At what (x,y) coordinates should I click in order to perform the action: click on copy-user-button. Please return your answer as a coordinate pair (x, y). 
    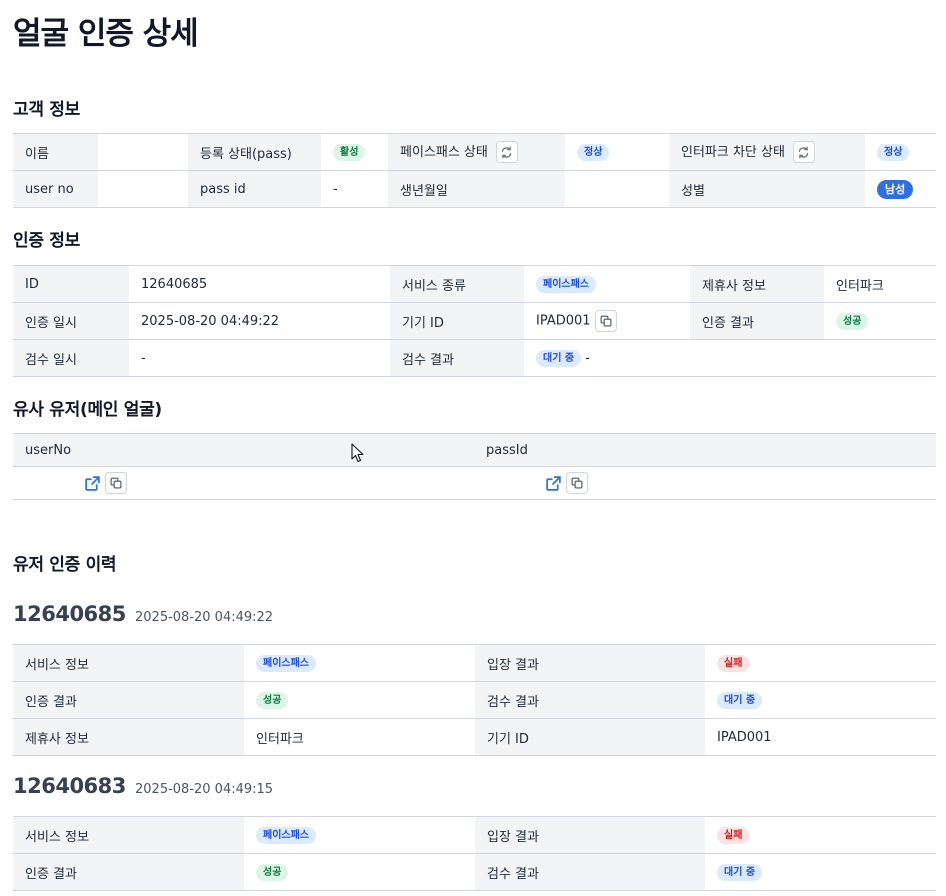
    Looking at the image, I should click on (116, 483).